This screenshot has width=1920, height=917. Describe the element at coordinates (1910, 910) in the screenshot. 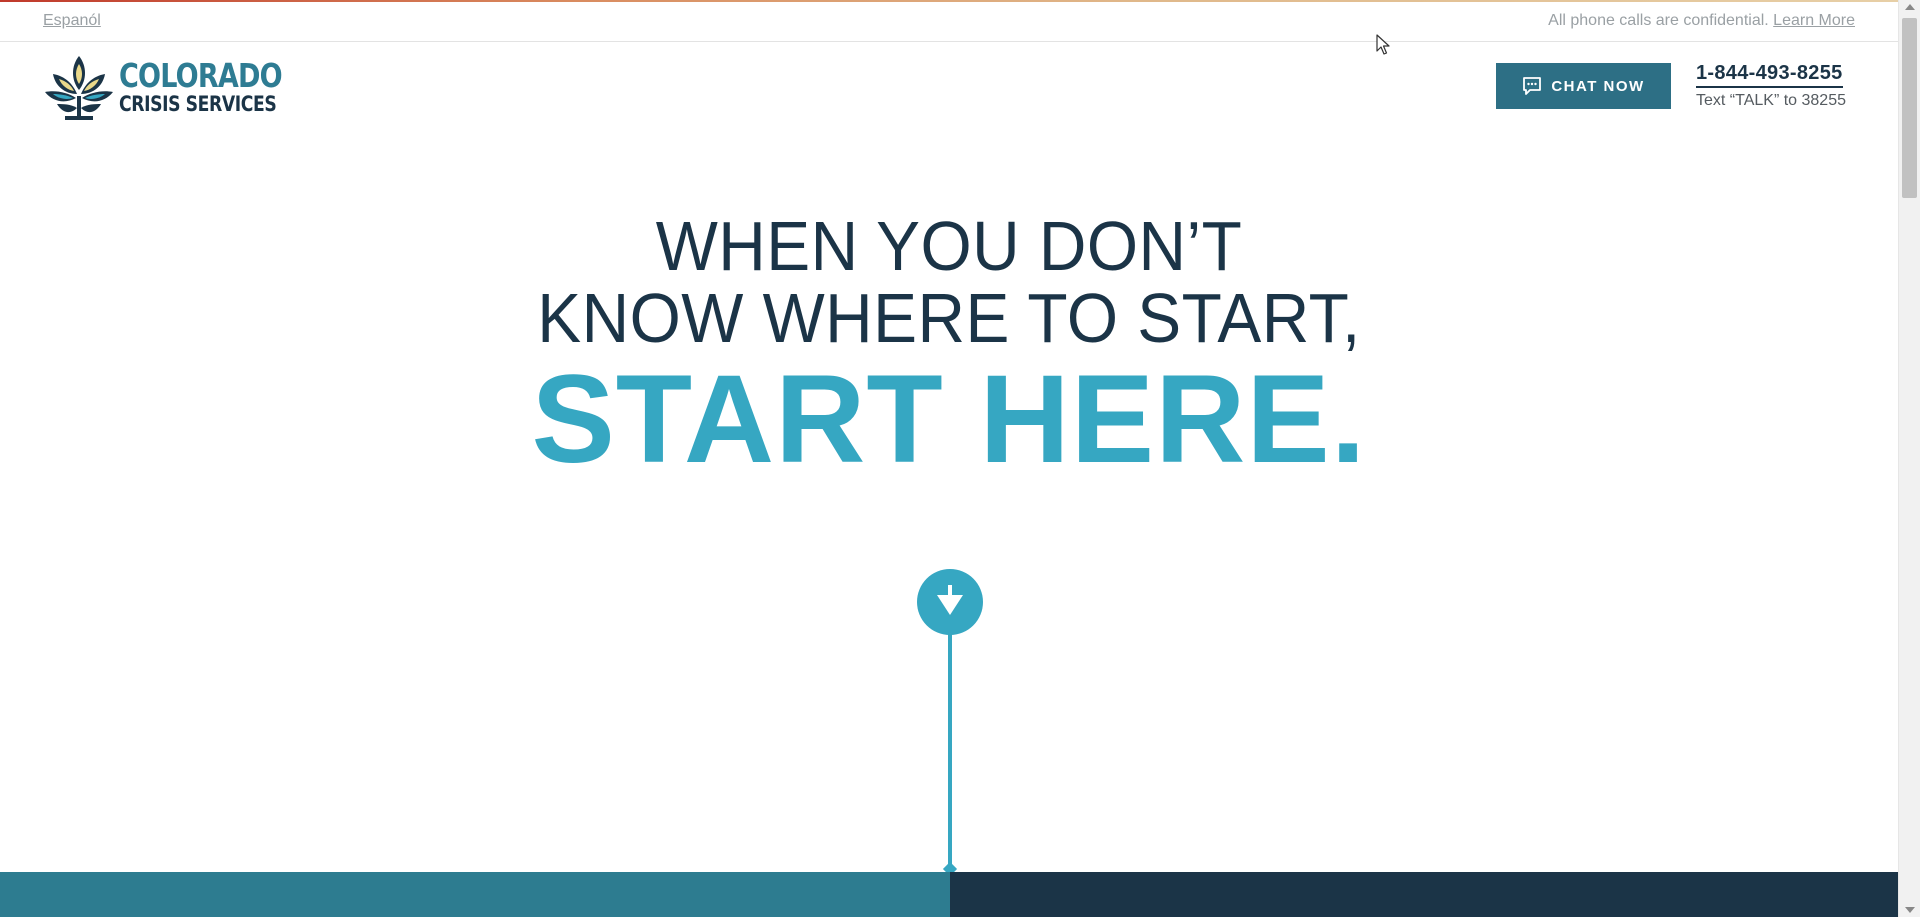

I see `scrollbar-down-arrow` at that location.